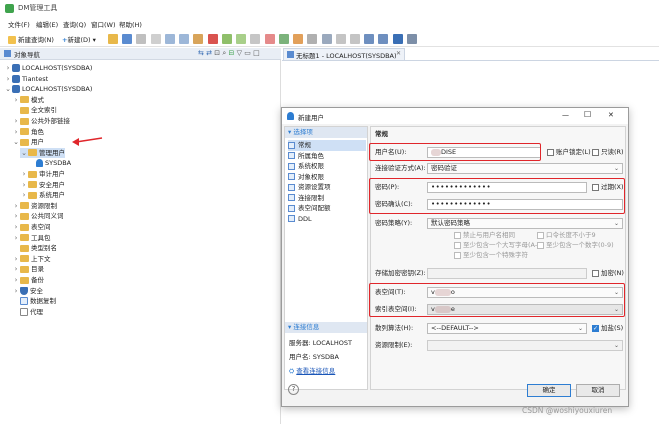 This screenshot has width=659, height=424. Describe the element at coordinates (256, 53) in the screenshot. I see `maximize-panel-icon: □` at that location.